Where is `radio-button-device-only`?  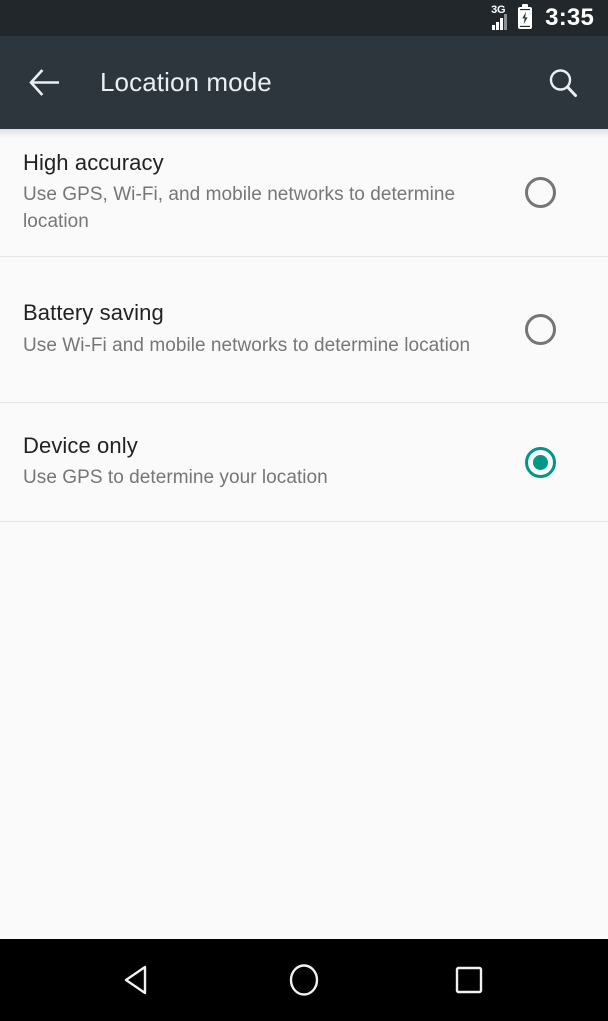
radio-button-device-only is located at coordinates (540, 462).